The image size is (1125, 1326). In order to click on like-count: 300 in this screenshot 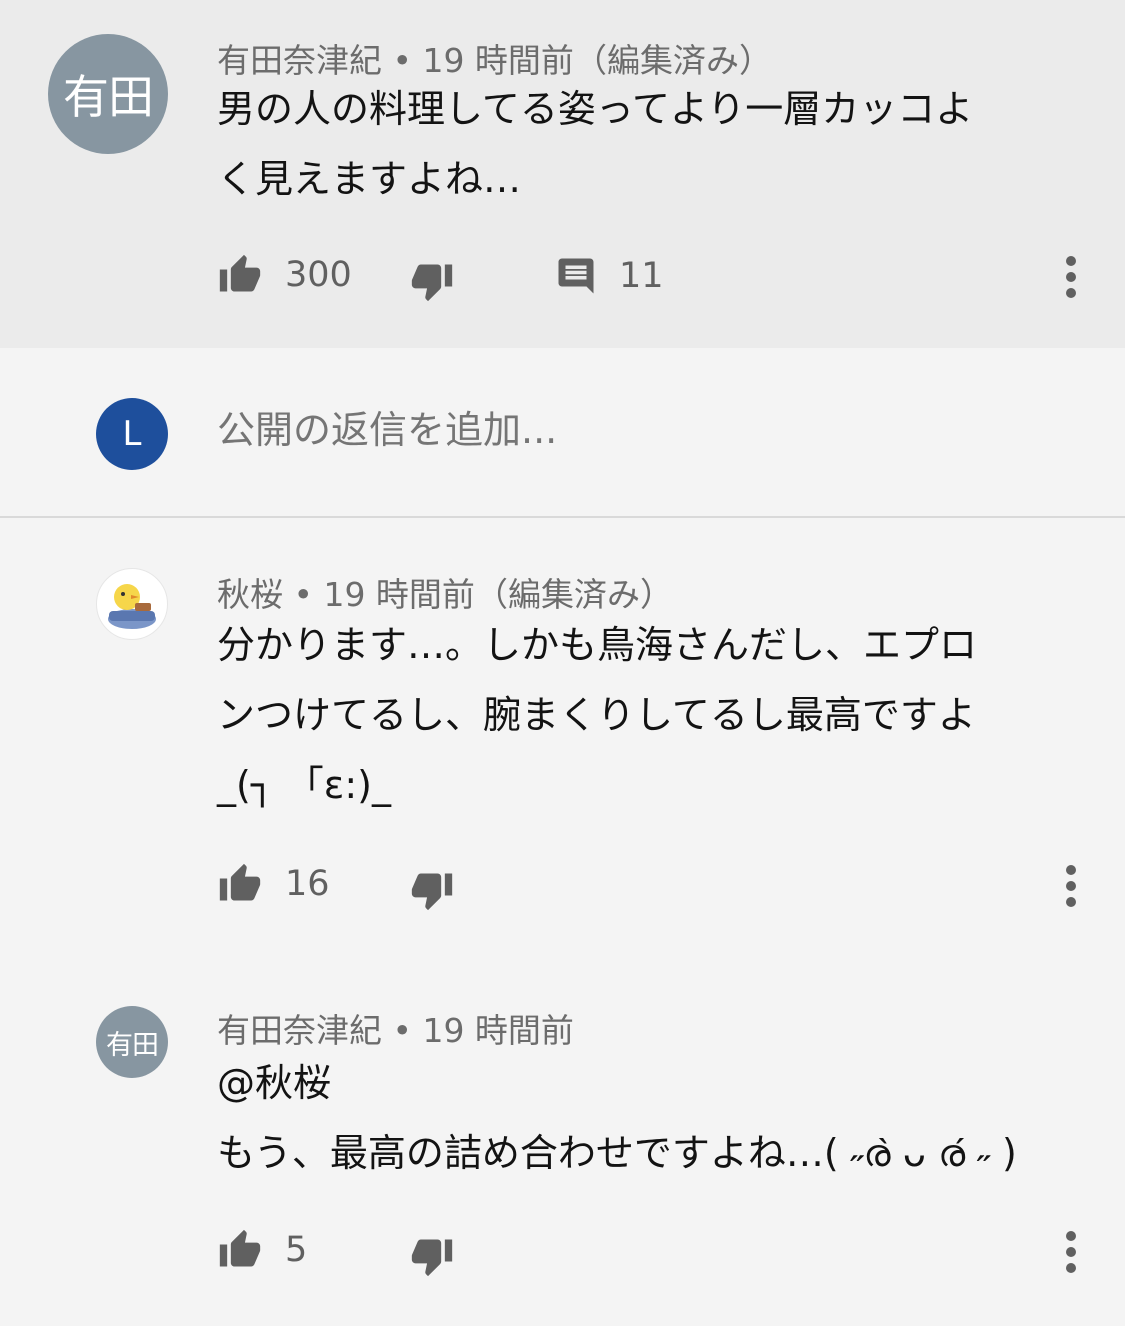, I will do `click(318, 275)`.